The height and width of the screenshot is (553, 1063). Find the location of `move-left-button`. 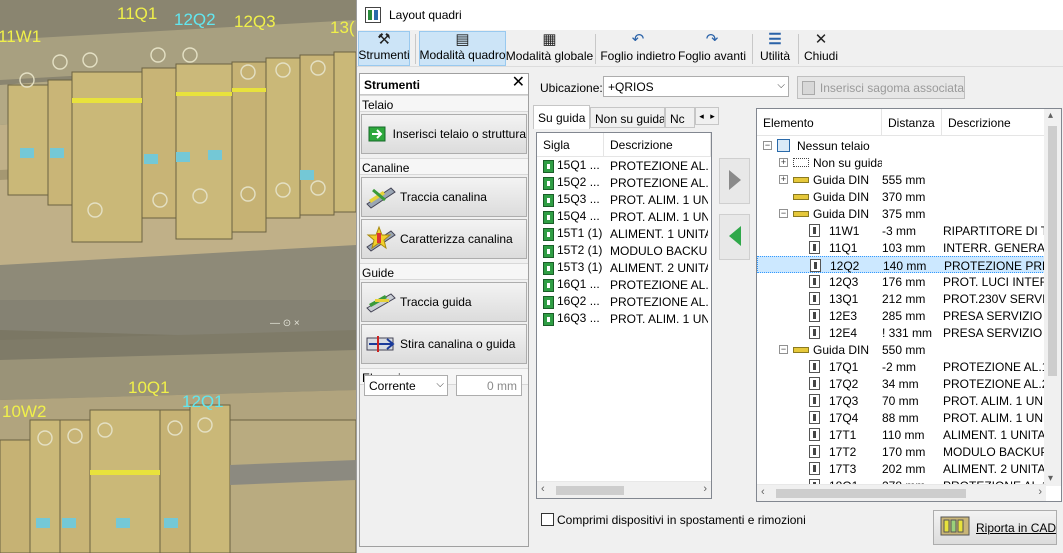

move-left-button is located at coordinates (734, 237).